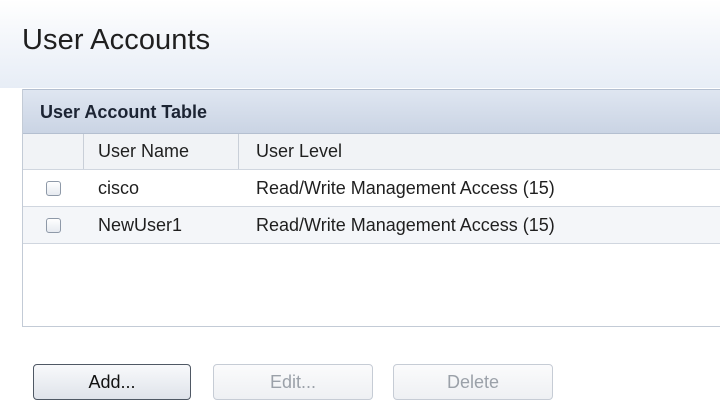 The image size is (720, 416). What do you see at coordinates (371, 152) in the screenshot?
I see `table-header-row: User Name User Level` at bounding box center [371, 152].